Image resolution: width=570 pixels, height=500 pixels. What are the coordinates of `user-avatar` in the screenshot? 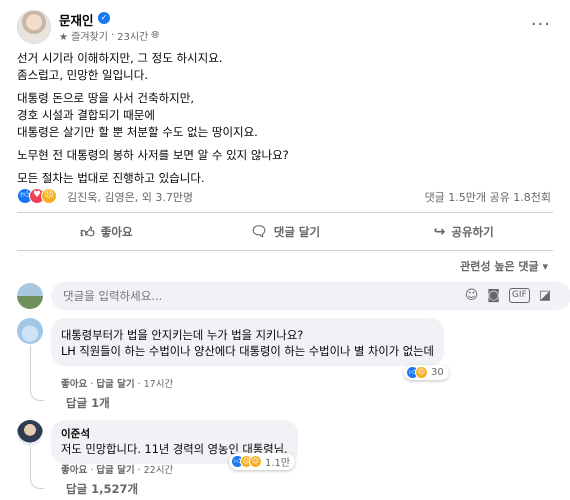 It's located at (30, 296).